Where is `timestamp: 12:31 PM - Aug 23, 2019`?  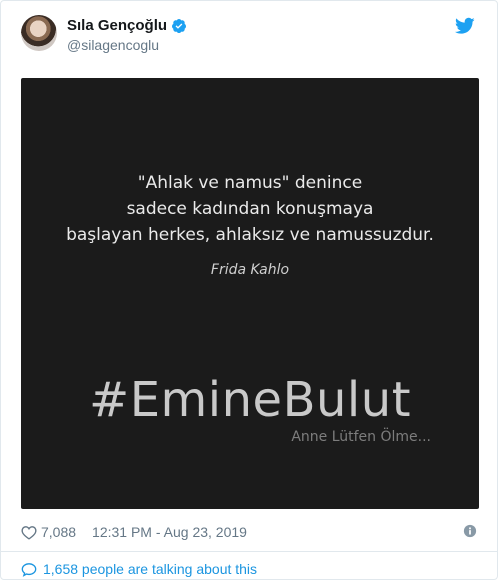 timestamp: 12:31 PM - Aug 23, 2019 is located at coordinates (169, 532).